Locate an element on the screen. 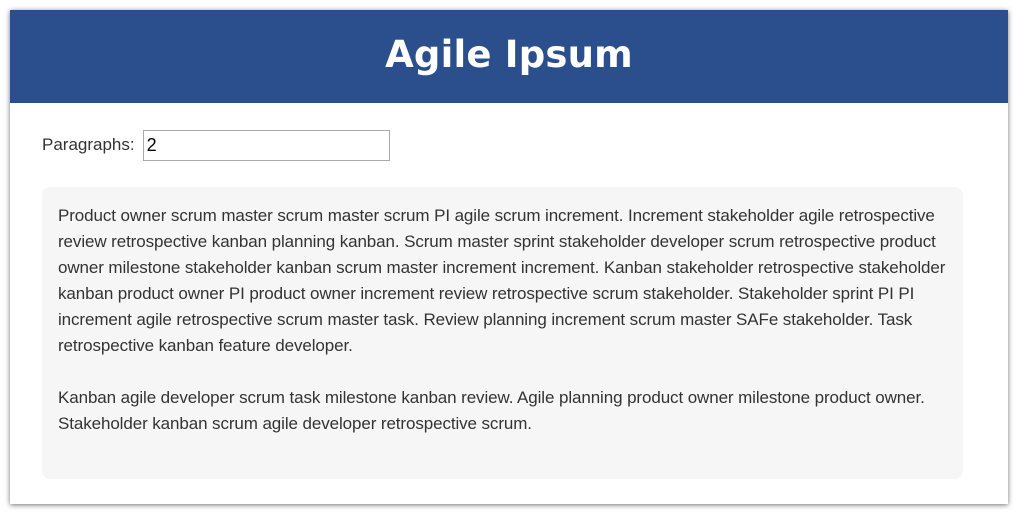 The width and height of the screenshot is (1024, 520). paragraphs-label: Paragraphs: is located at coordinates (88, 144).